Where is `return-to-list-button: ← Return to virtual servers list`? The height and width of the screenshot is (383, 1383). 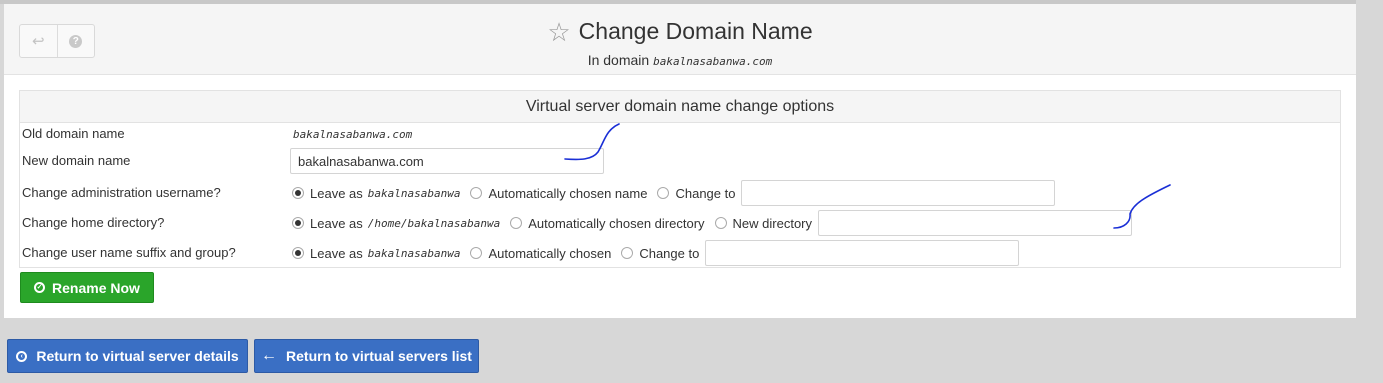 return-to-list-button: ← Return to virtual servers list is located at coordinates (366, 356).